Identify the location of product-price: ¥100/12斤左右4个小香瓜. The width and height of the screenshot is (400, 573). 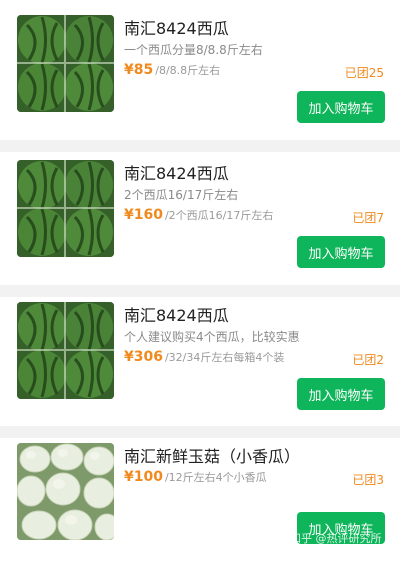
(195, 477).